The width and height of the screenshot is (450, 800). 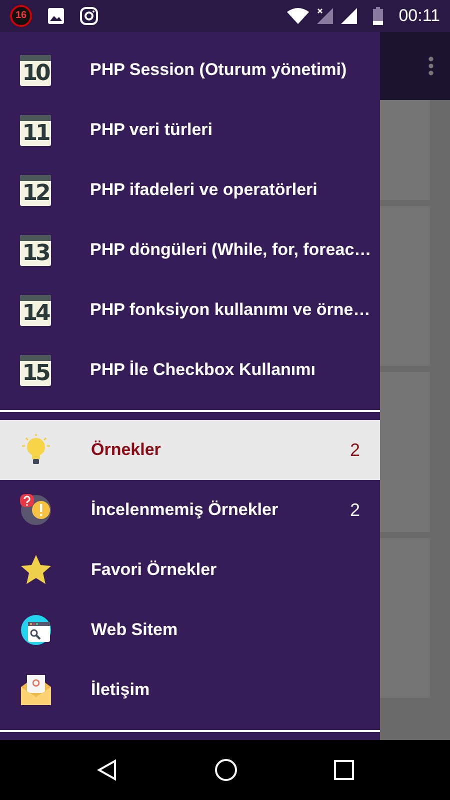 What do you see at coordinates (431, 66) in the screenshot?
I see `more-icon` at bounding box center [431, 66].